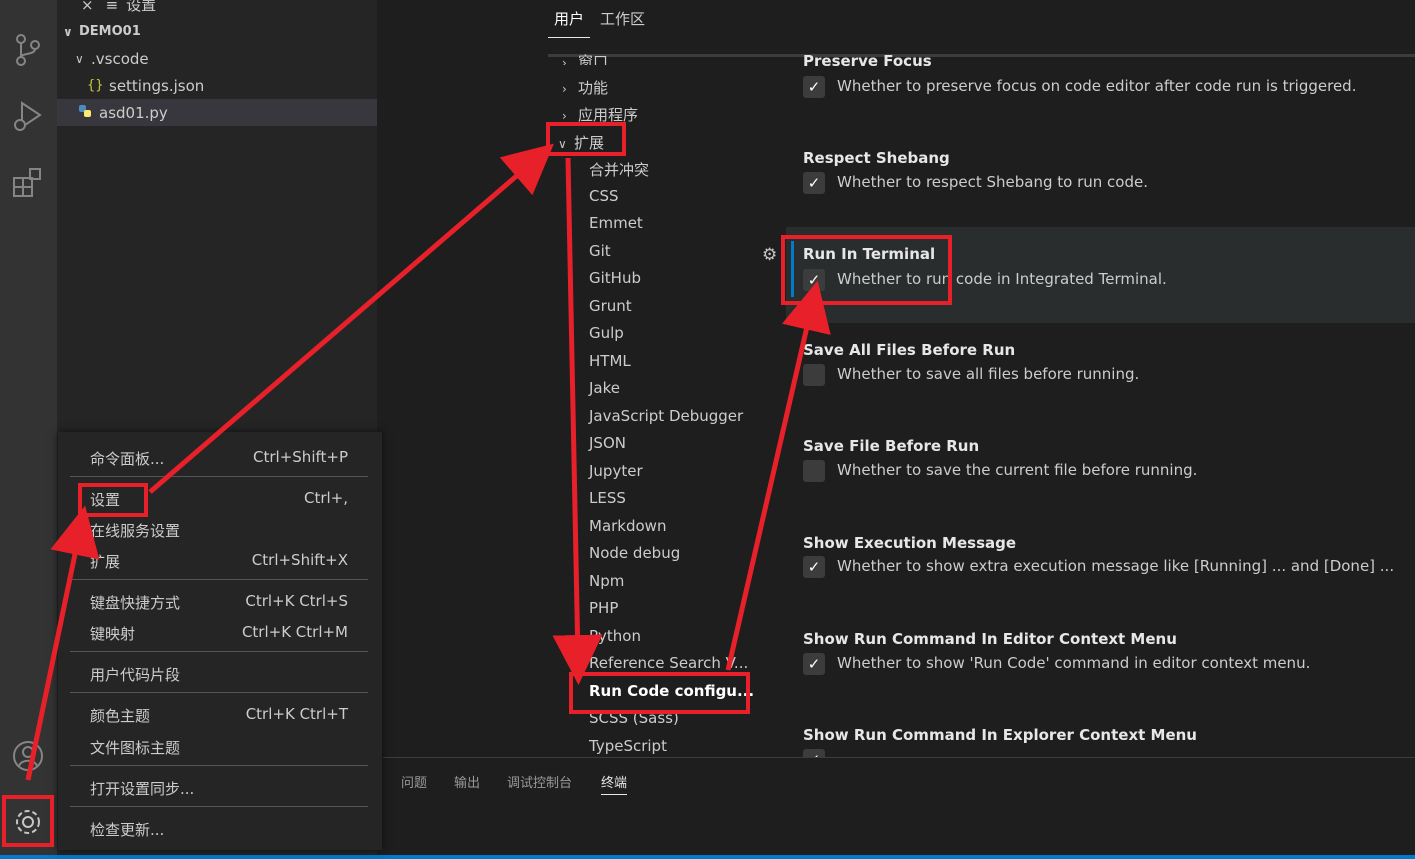 The height and width of the screenshot is (859, 1415). I want to click on toc-item: Grunt, so click(610, 306).